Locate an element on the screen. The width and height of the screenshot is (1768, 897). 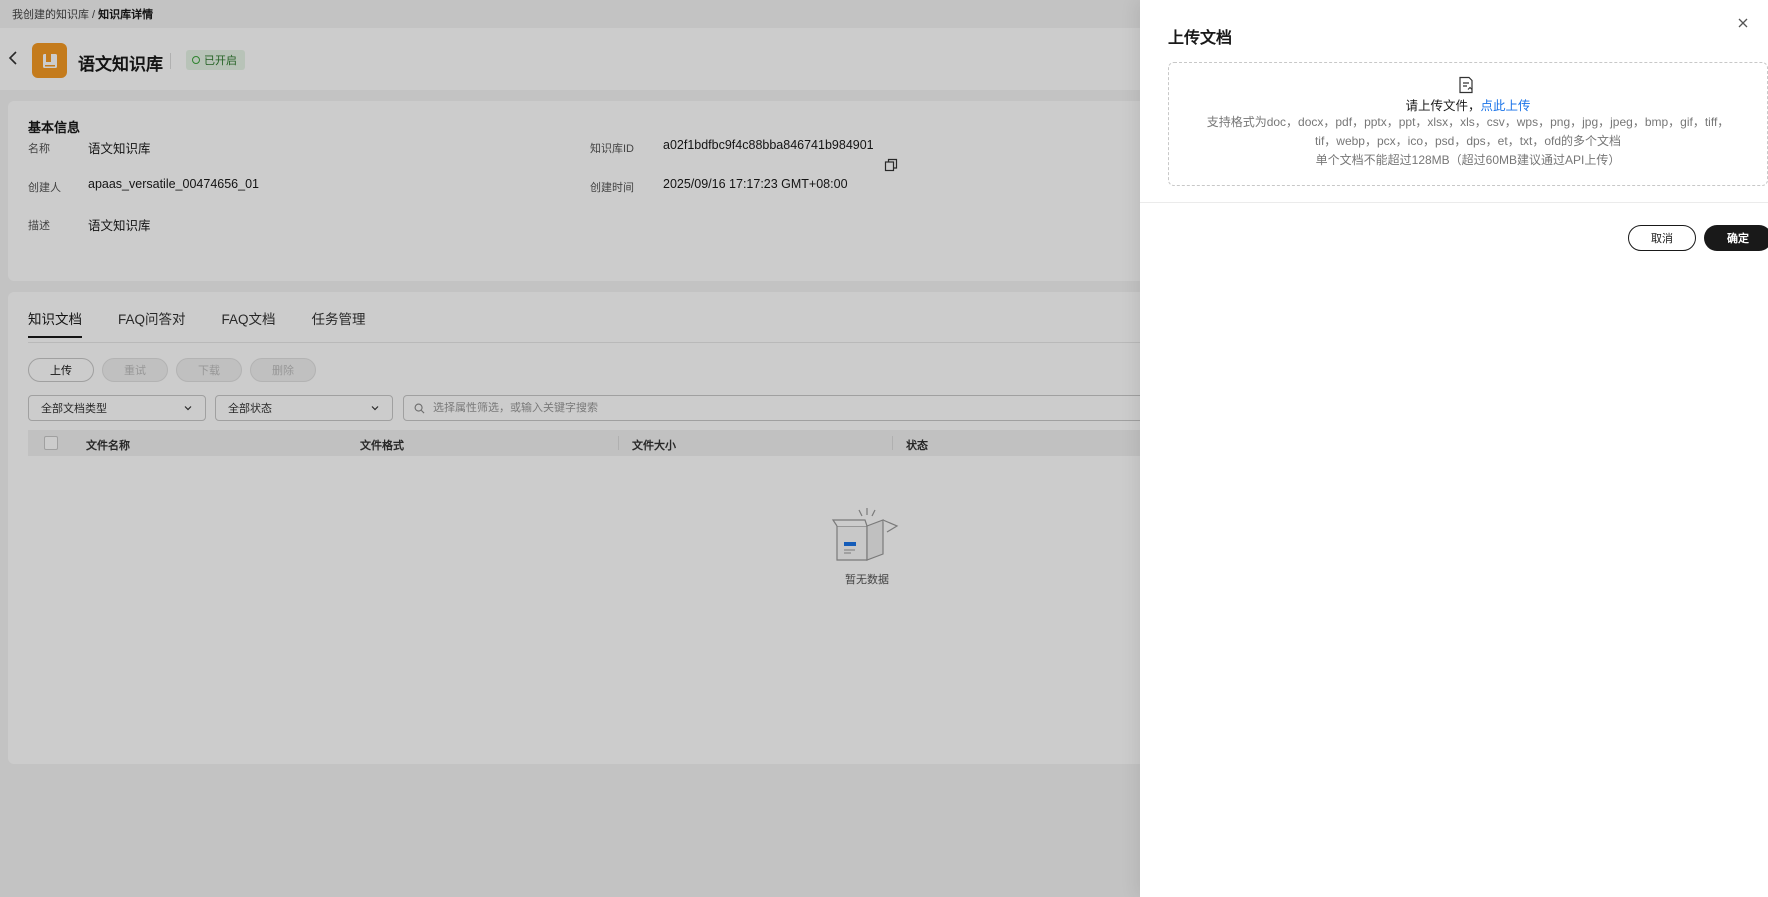
click-to-upload-link: 点此上传 is located at coordinates (1506, 106).